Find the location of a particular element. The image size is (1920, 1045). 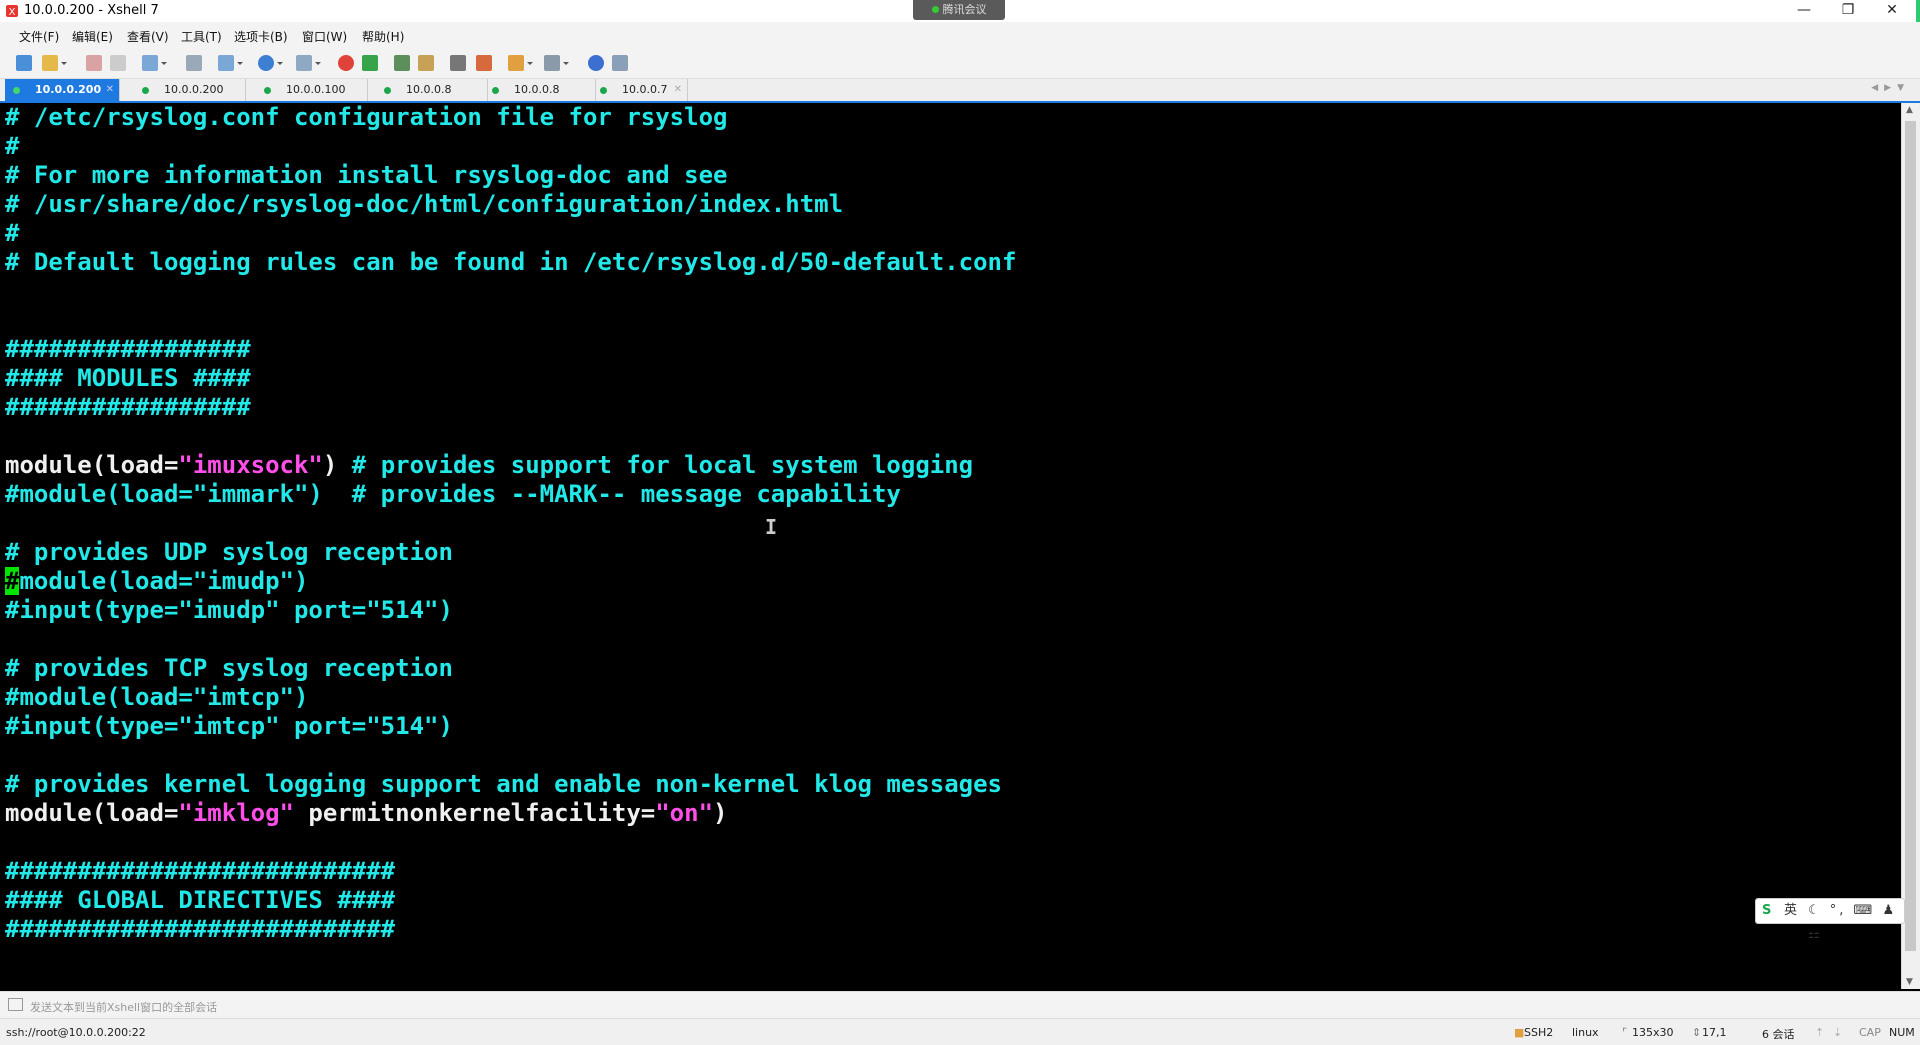

find-icon is located at coordinates (194, 63).